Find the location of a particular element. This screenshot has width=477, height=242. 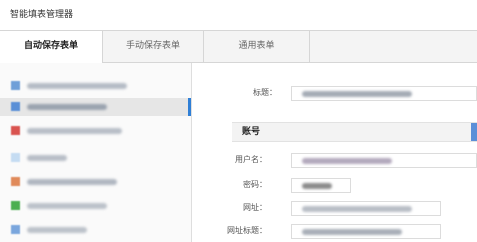

page-title-field is located at coordinates (366, 231).